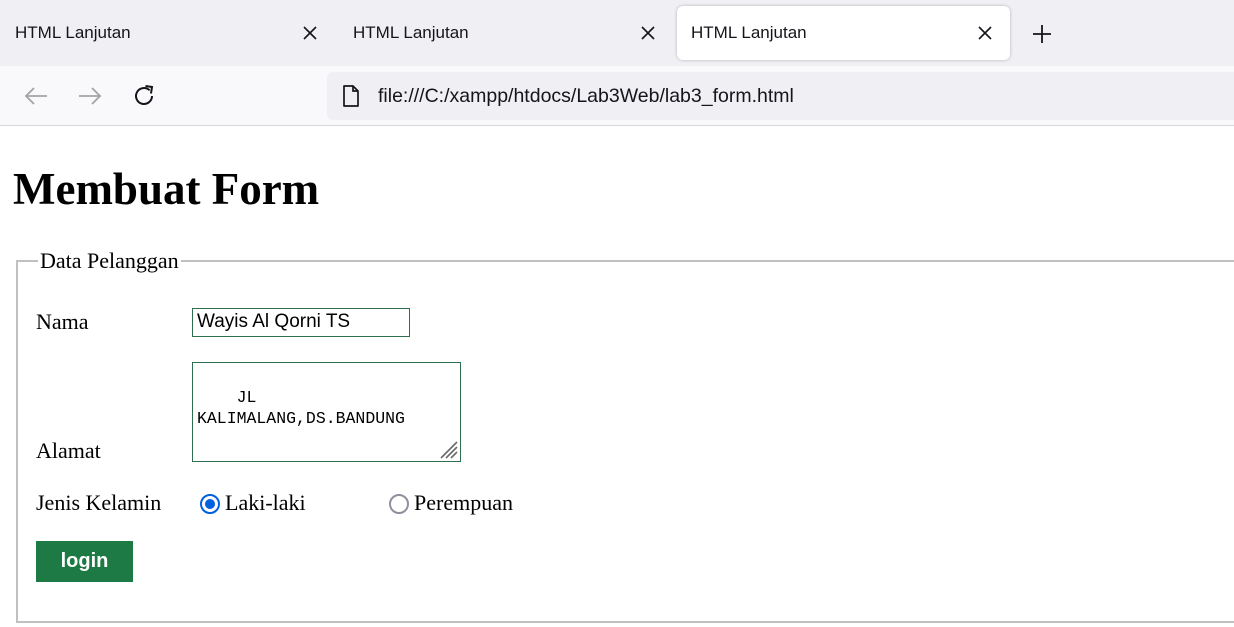  I want to click on document-icon, so click(351, 96).